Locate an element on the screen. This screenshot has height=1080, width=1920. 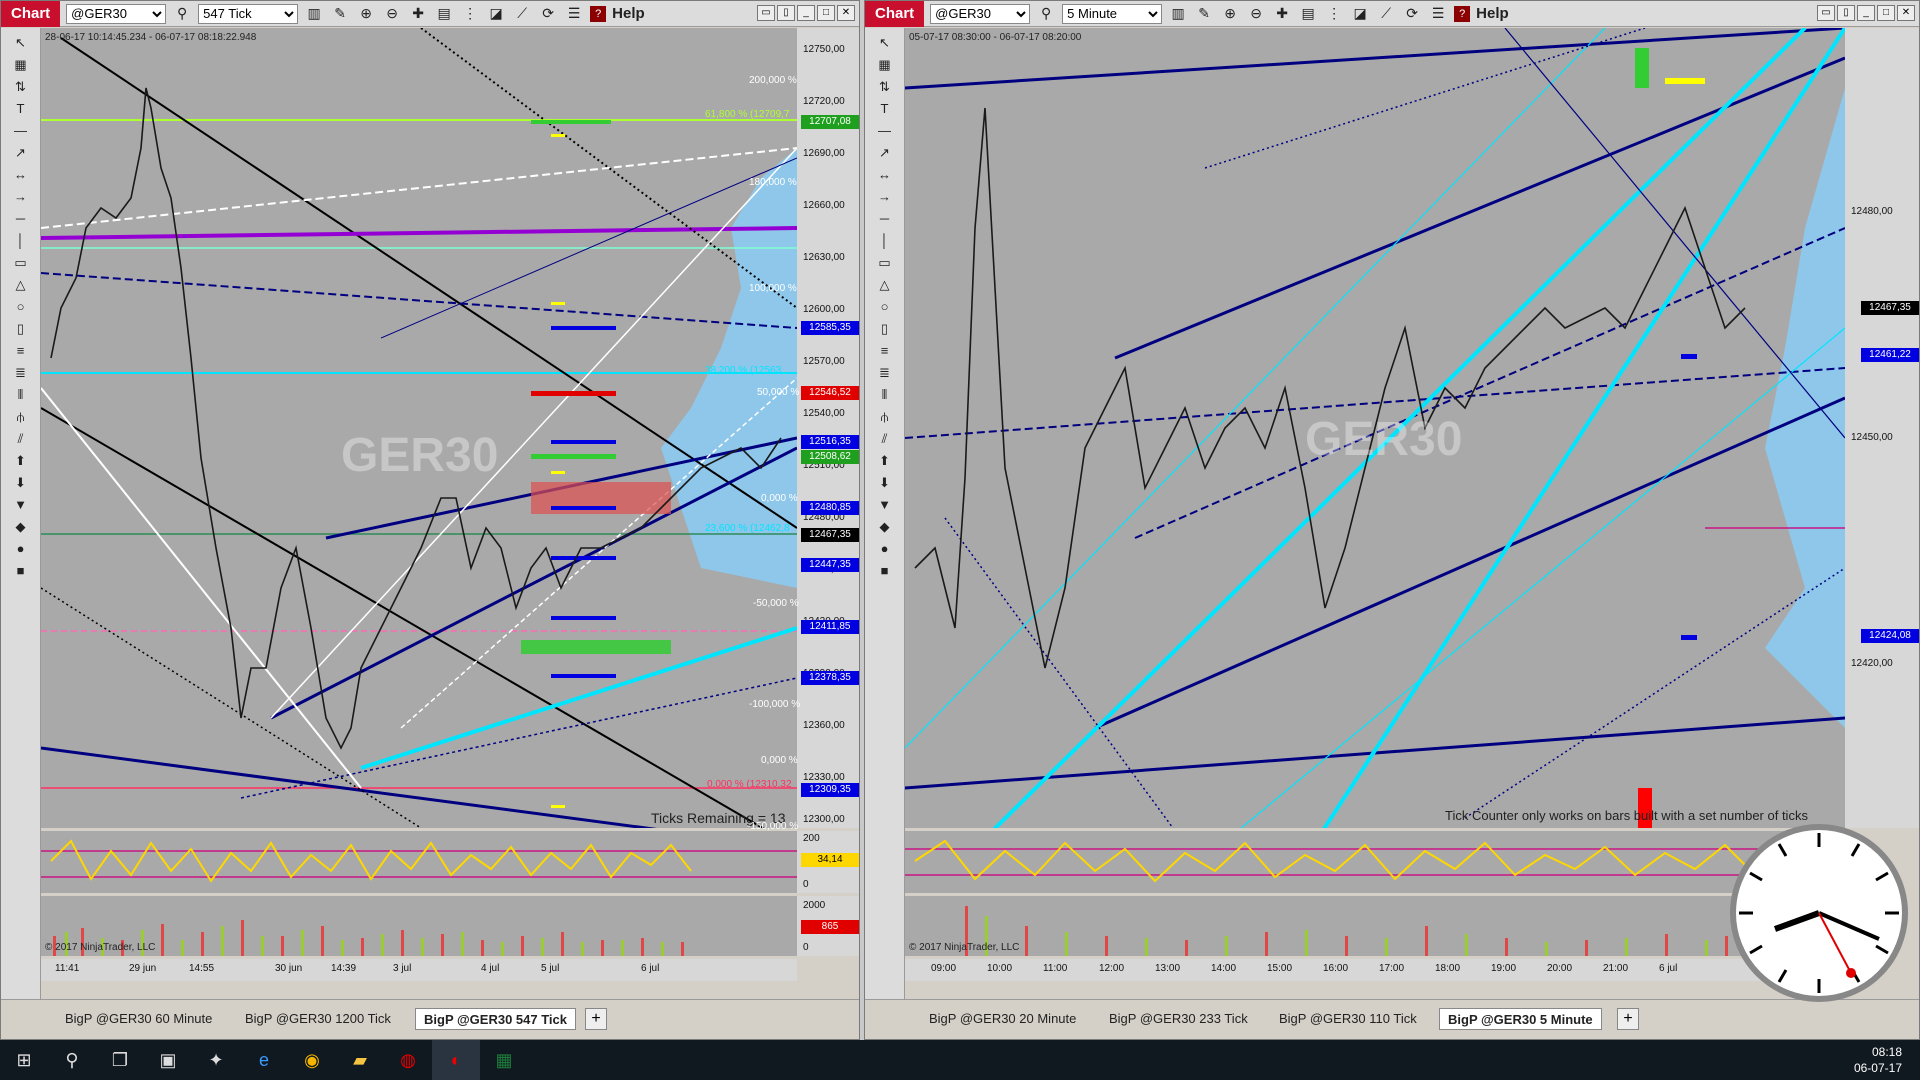
system-clock: 08:18 06-07-17 is located at coordinates (1878, 1060).